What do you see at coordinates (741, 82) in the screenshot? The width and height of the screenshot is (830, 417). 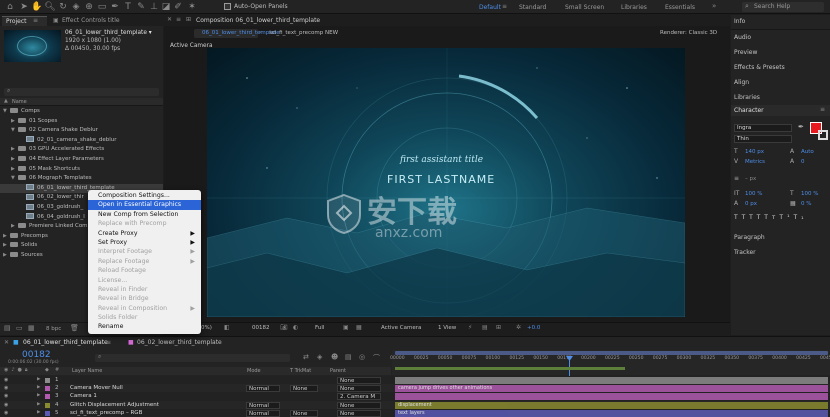 I see `align-panel-tab: Align` at bounding box center [741, 82].